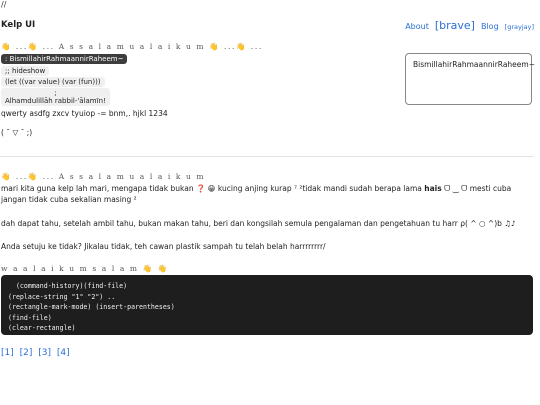 Image resolution: width=540 pixels, height=405 pixels. What do you see at coordinates (455, 25) in the screenshot?
I see `nav-brave-link: [brave]` at bounding box center [455, 25].